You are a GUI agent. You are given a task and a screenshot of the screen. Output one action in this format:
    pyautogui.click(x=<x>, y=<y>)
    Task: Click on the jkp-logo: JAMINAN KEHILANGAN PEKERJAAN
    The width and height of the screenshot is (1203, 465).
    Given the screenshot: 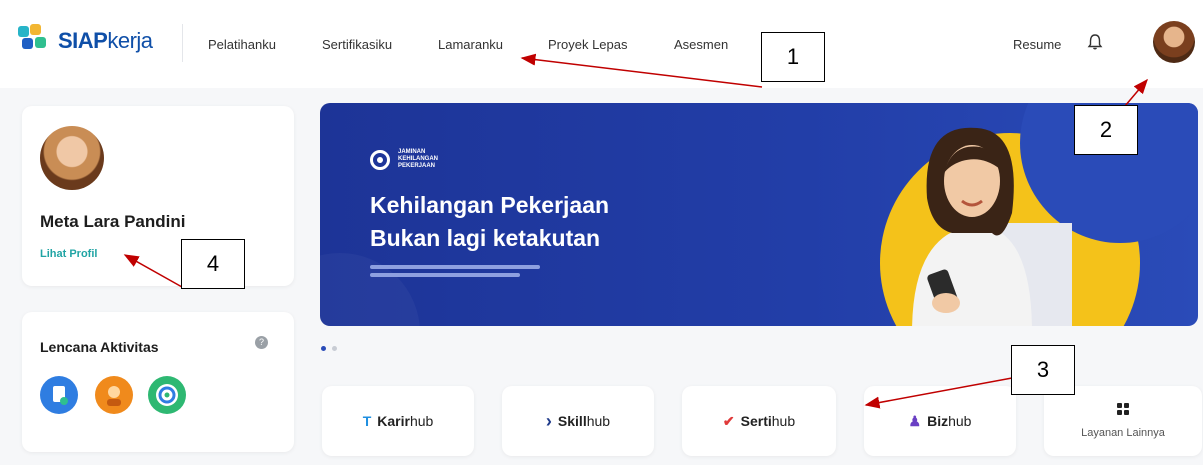 What is the action you would take?
    pyautogui.click(x=414, y=159)
    